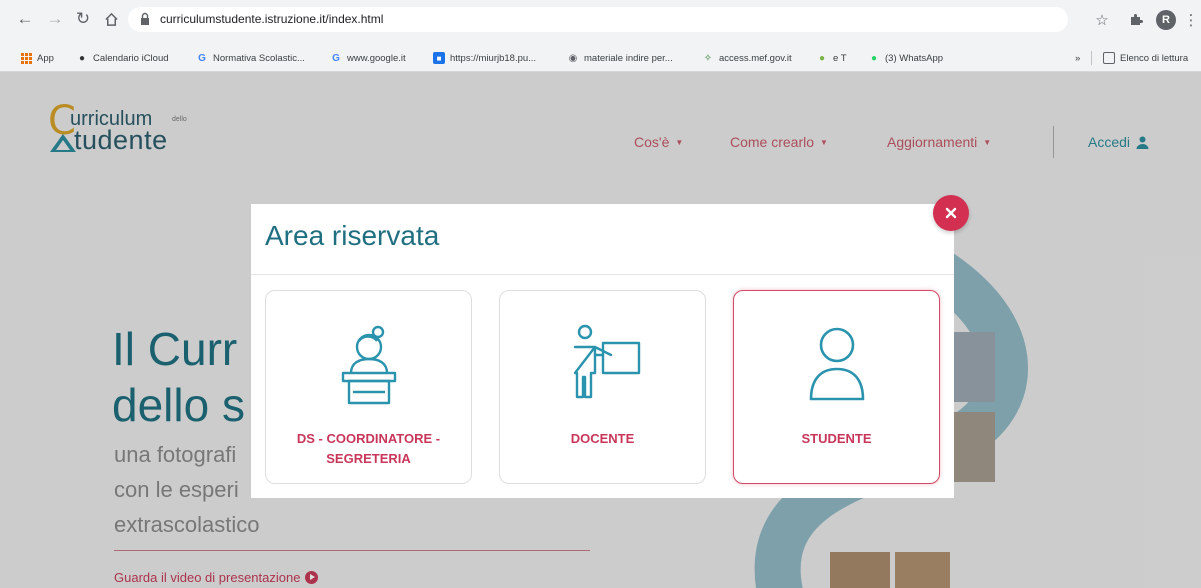 This screenshot has width=1201, height=588. Describe the element at coordinates (874, 58) in the screenshot. I see `whatsapp-icon: ●` at that location.